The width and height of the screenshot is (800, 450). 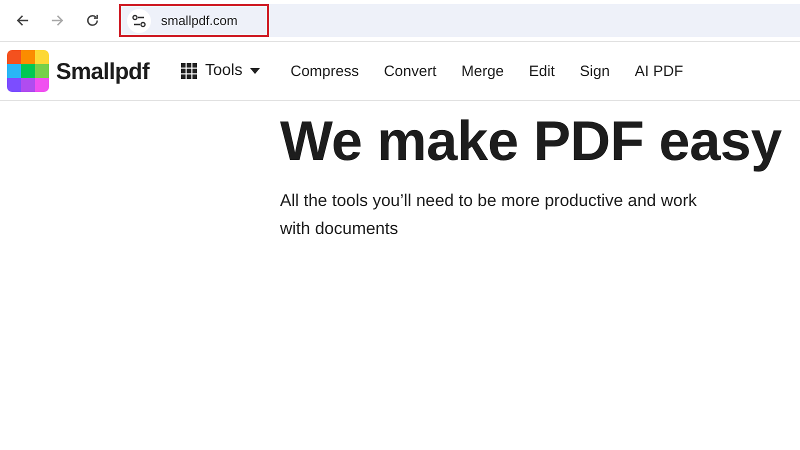 What do you see at coordinates (139, 20) in the screenshot?
I see `site-settings-icon` at bounding box center [139, 20].